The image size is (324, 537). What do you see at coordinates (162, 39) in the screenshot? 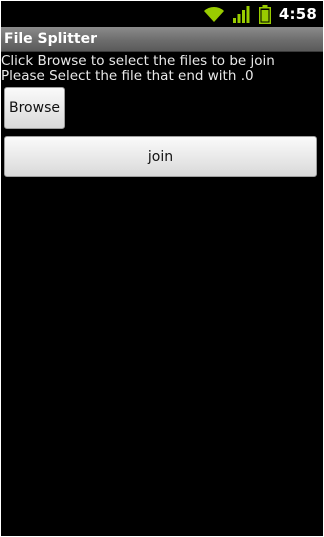
I see `title-bar: File Splitter` at bounding box center [162, 39].